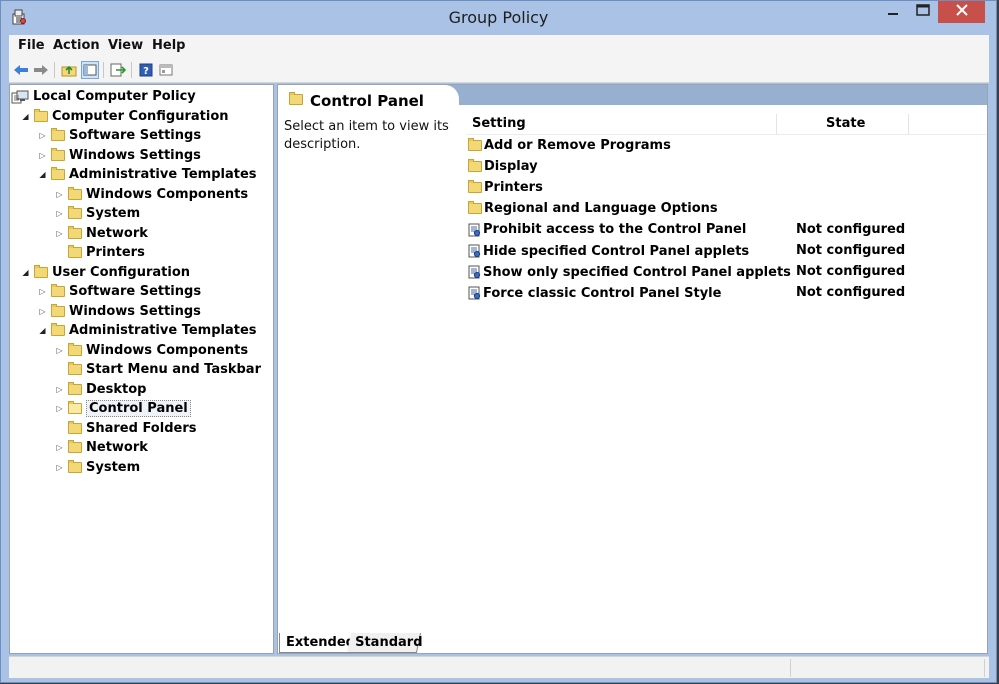 The height and width of the screenshot is (684, 999). What do you see at coordinates (117, 233) in the screenshot?
I see `tree-item-label: Network` at bounding box center [117, 233].